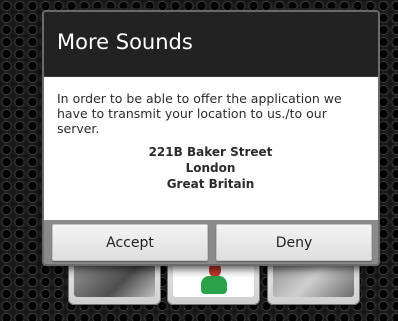 The width and height of the screenshot is (398, 321). Describe the element at coordinates (210, 152) in the screenshot. I see `address-street: 221B Baker Street` at that location.